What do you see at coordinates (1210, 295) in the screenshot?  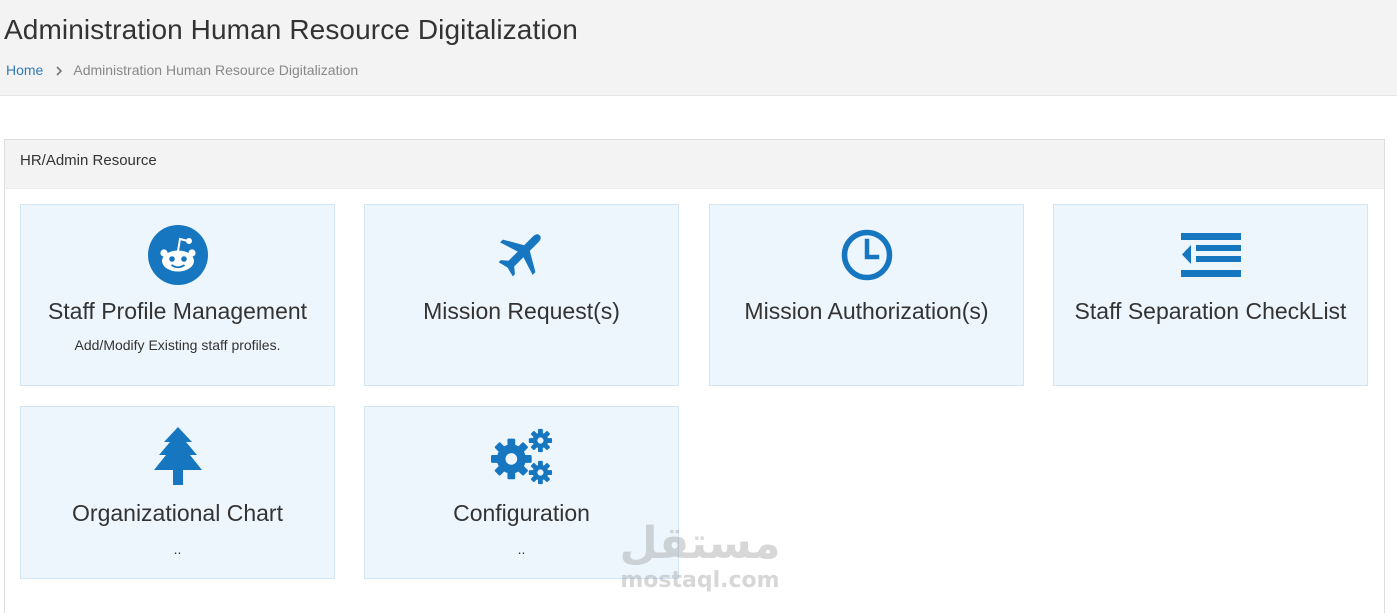 I see `tile-staff-separation-checklist: Staff Separation CheckList` at bounding box center [1210, 295].